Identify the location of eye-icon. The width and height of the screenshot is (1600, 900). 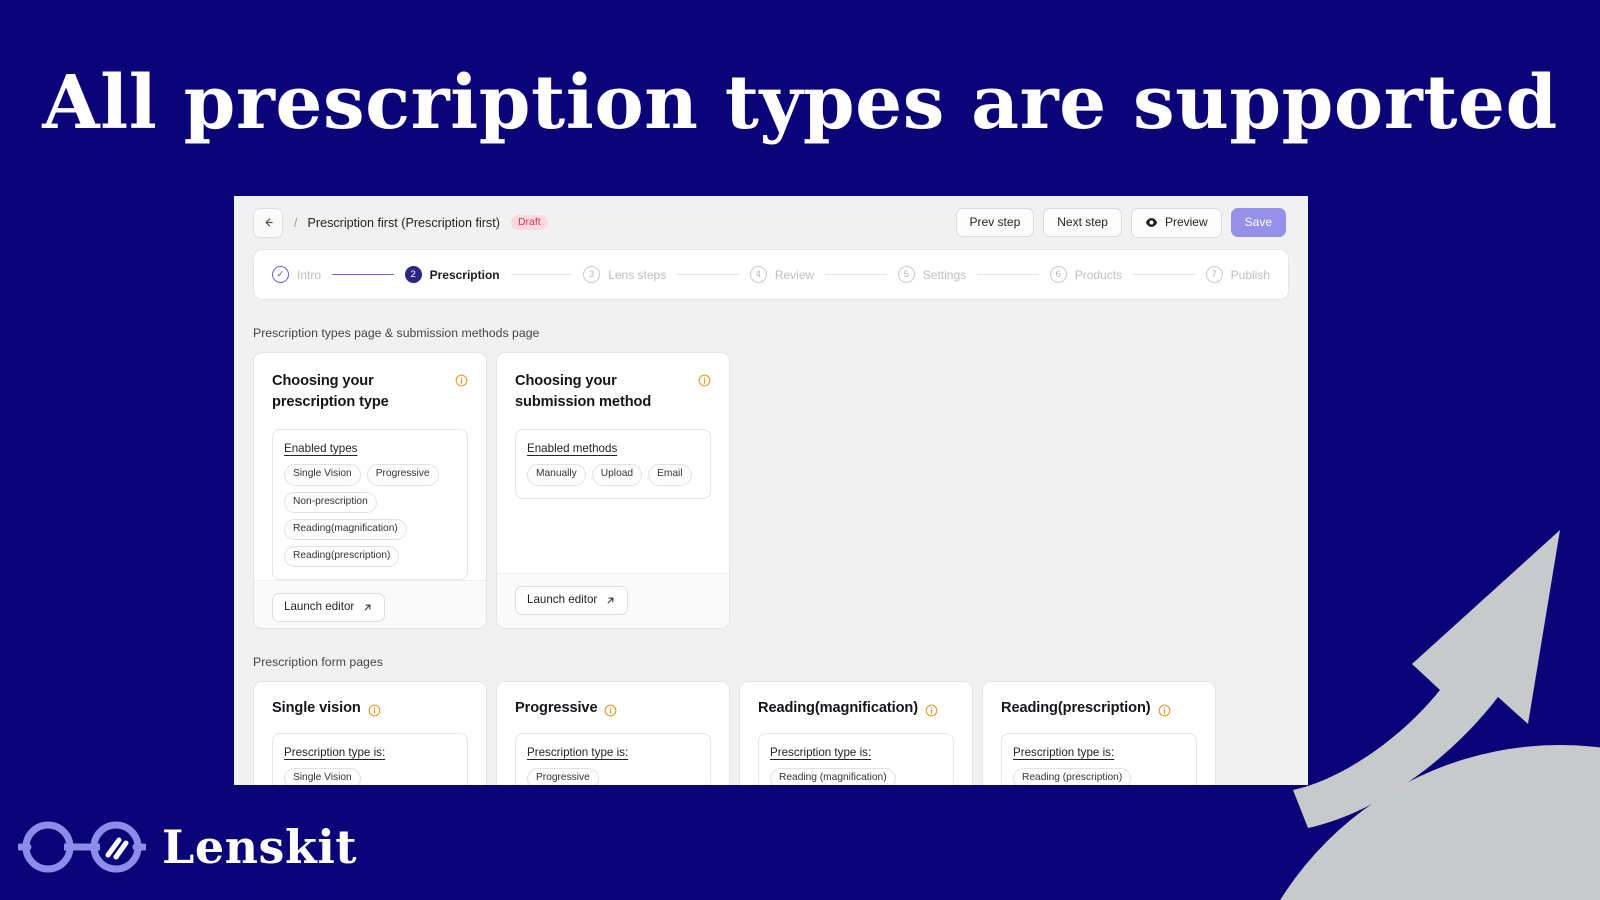
(1151, 222).